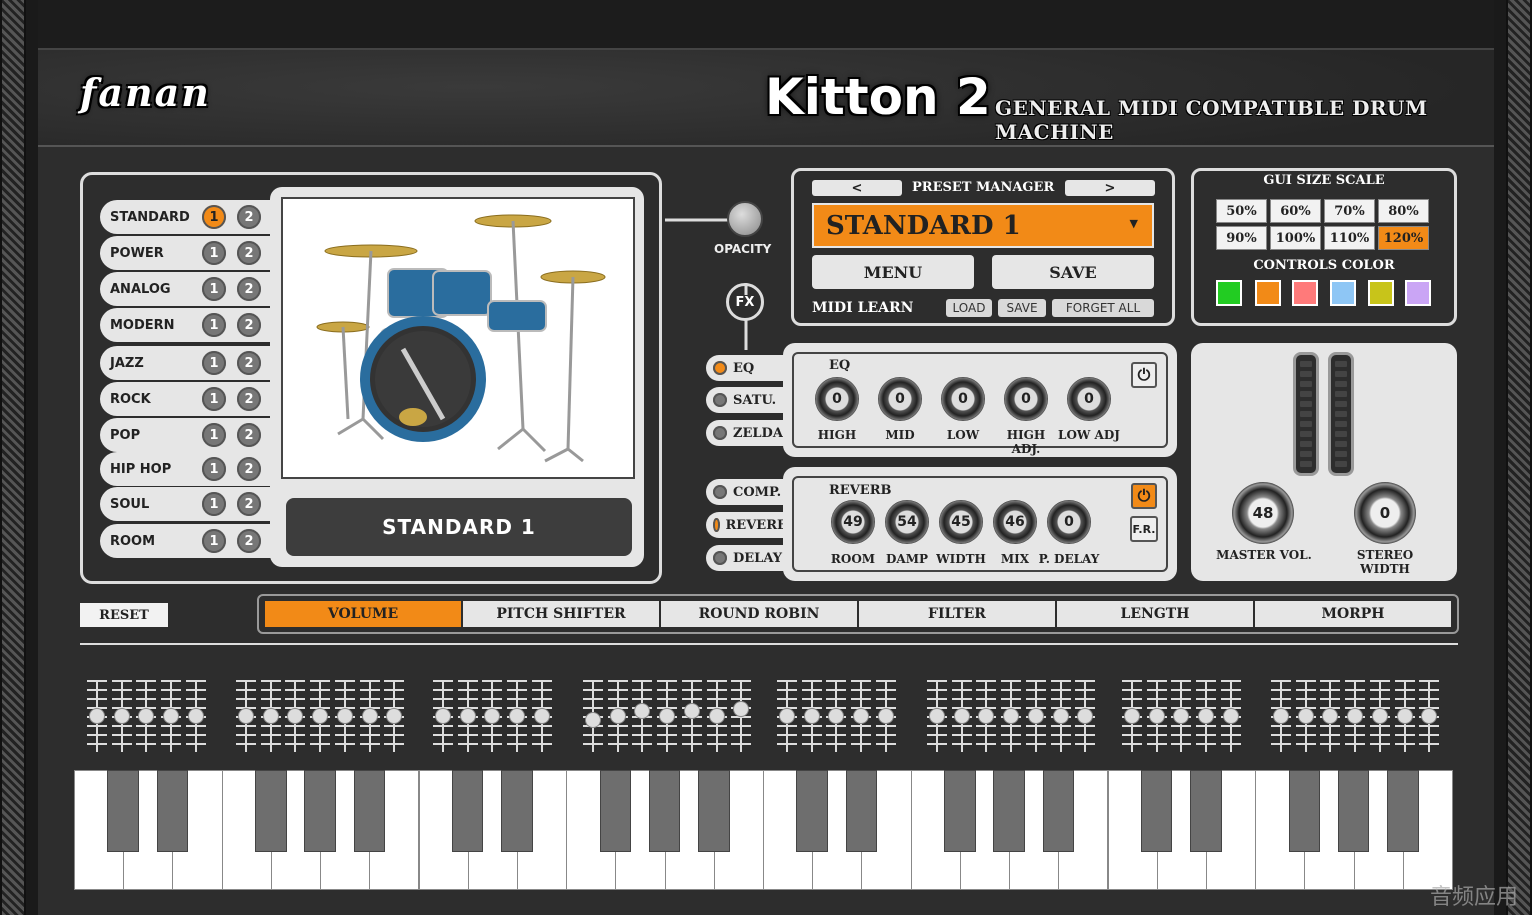 Image resolution: width=1532 pixels, height=915 pixels. What do you see at coordinates (969, 308) in the screenshot?
I see `midi-load-button: LOAD` at bounding box center [969, 308].